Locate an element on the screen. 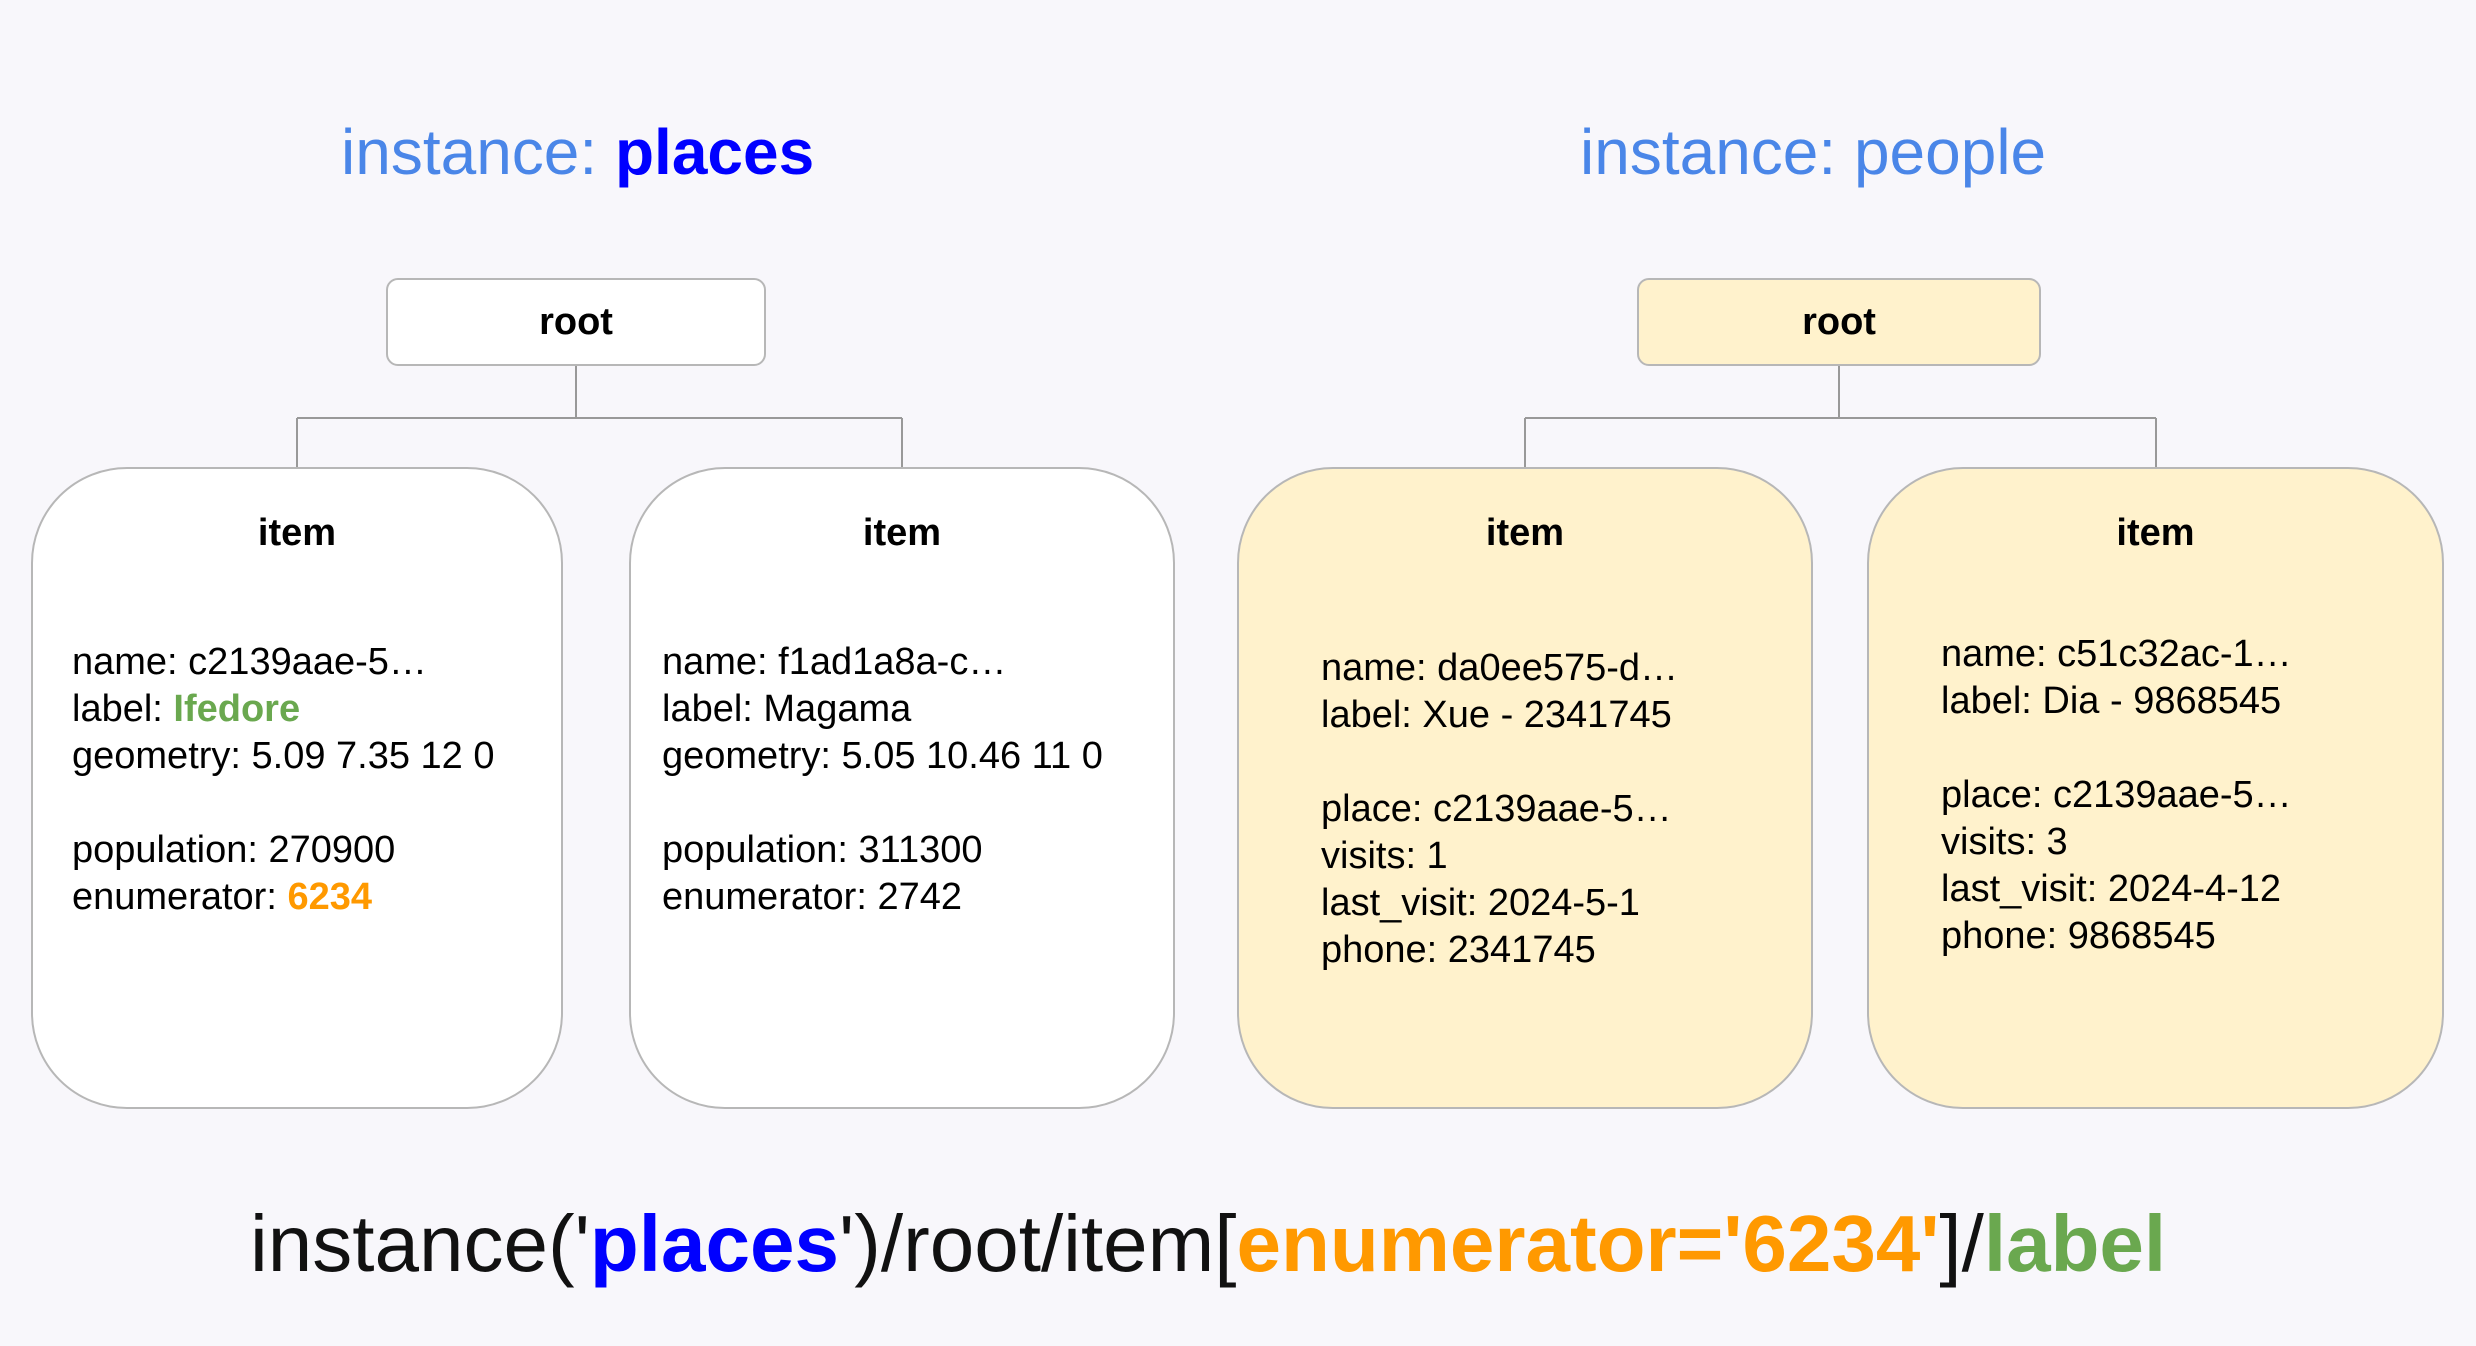  root-node-places: root is located at coordinates (576, 322).